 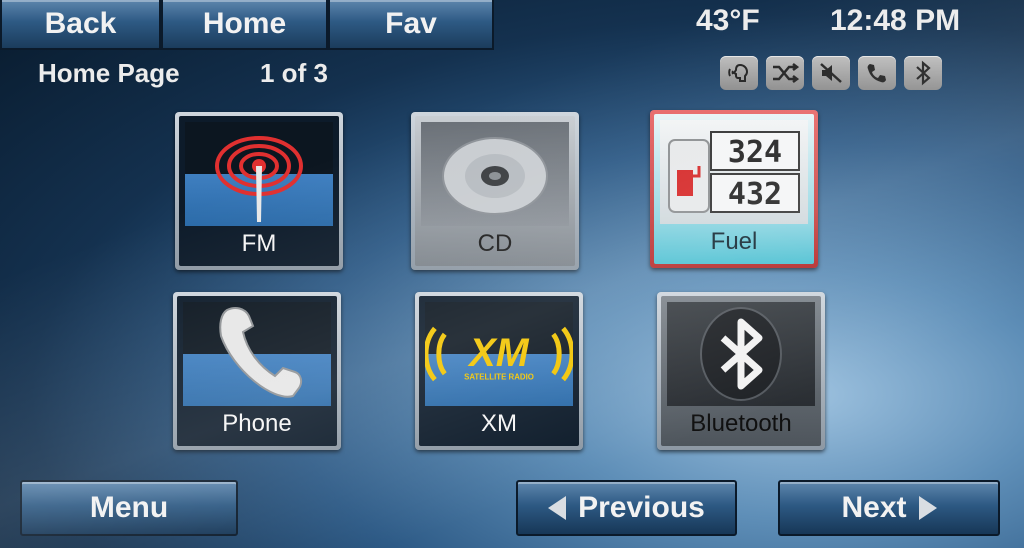 I want to click on phone-handset-icon, so click(x=257, y=354).